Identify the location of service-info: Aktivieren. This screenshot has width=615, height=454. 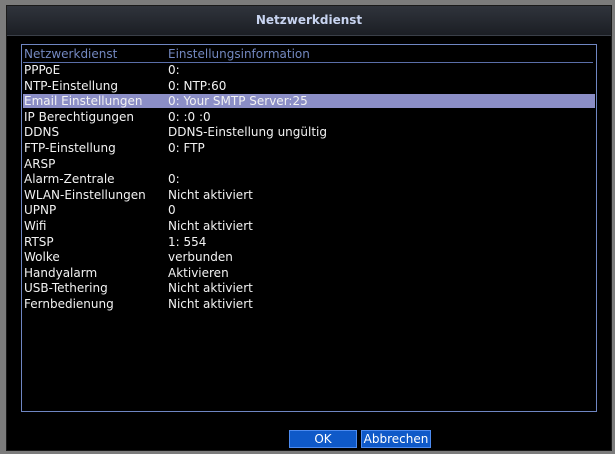
(198, 272).